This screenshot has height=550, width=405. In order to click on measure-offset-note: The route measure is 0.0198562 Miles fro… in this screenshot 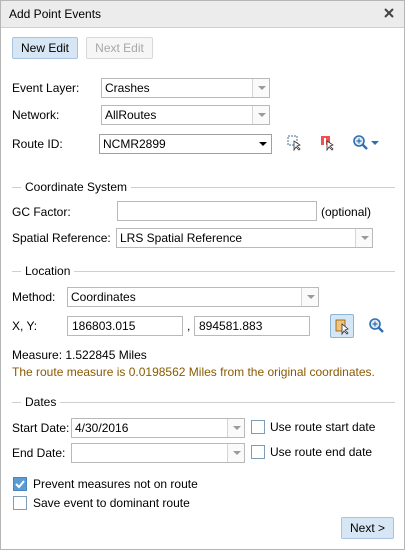, I will do `click(193, 372)`.